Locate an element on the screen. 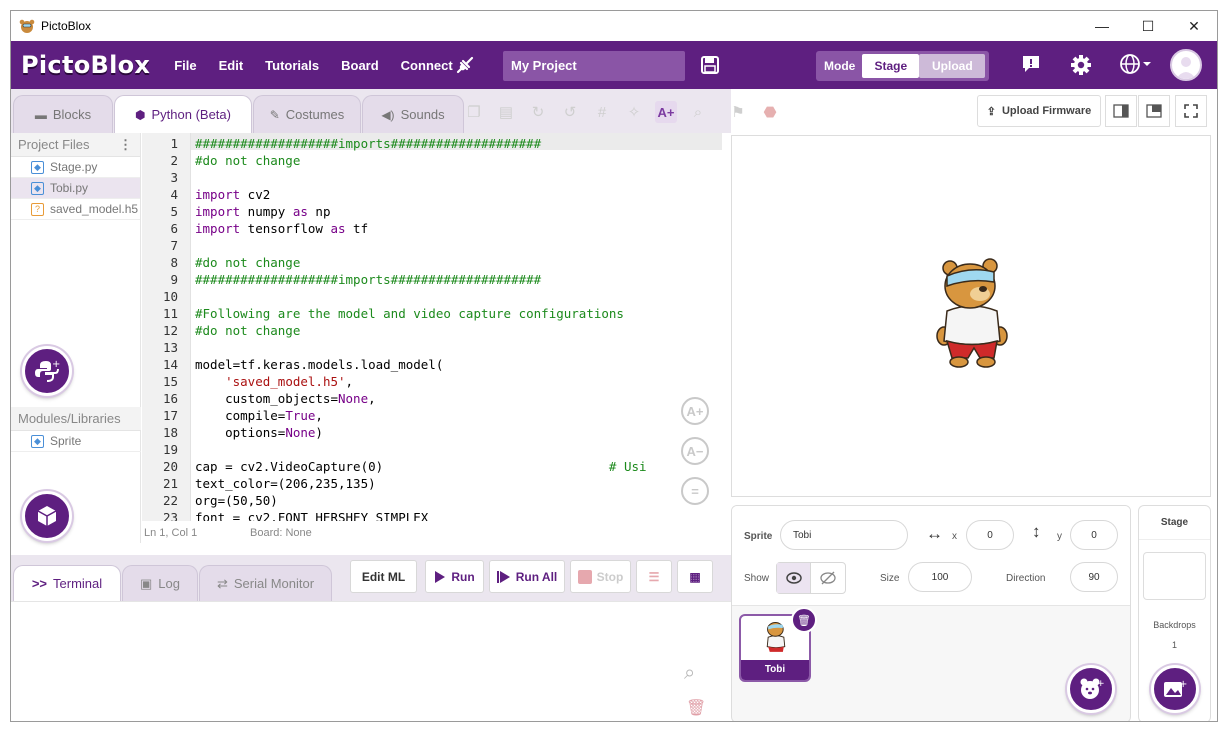 The height and width of the screenshot is (729, 1225). menu-connect: Connect is located at coordinates (427, 65).